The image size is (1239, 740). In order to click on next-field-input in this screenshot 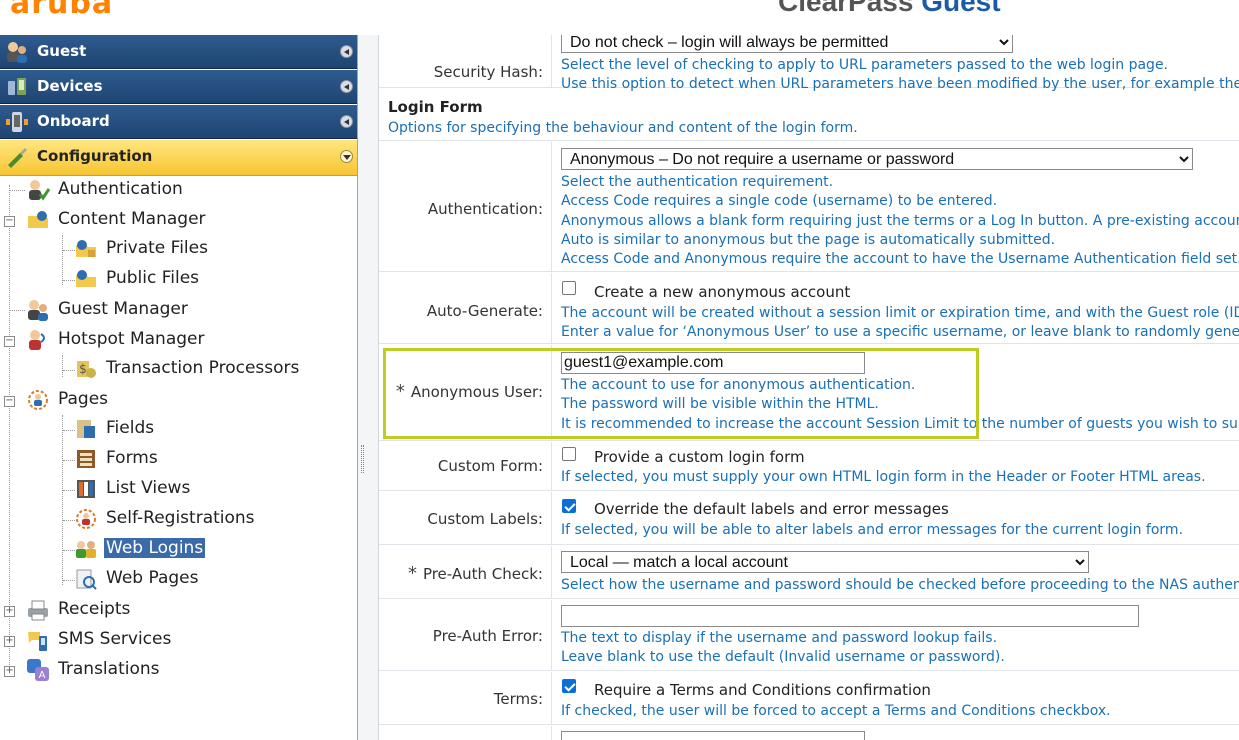, I will do `click(713, 735)`.